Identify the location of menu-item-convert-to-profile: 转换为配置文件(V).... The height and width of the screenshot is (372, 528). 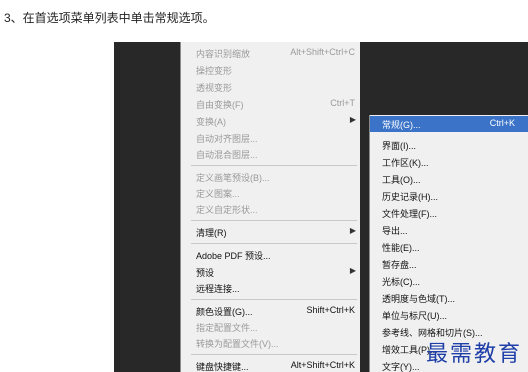
(271, 343).